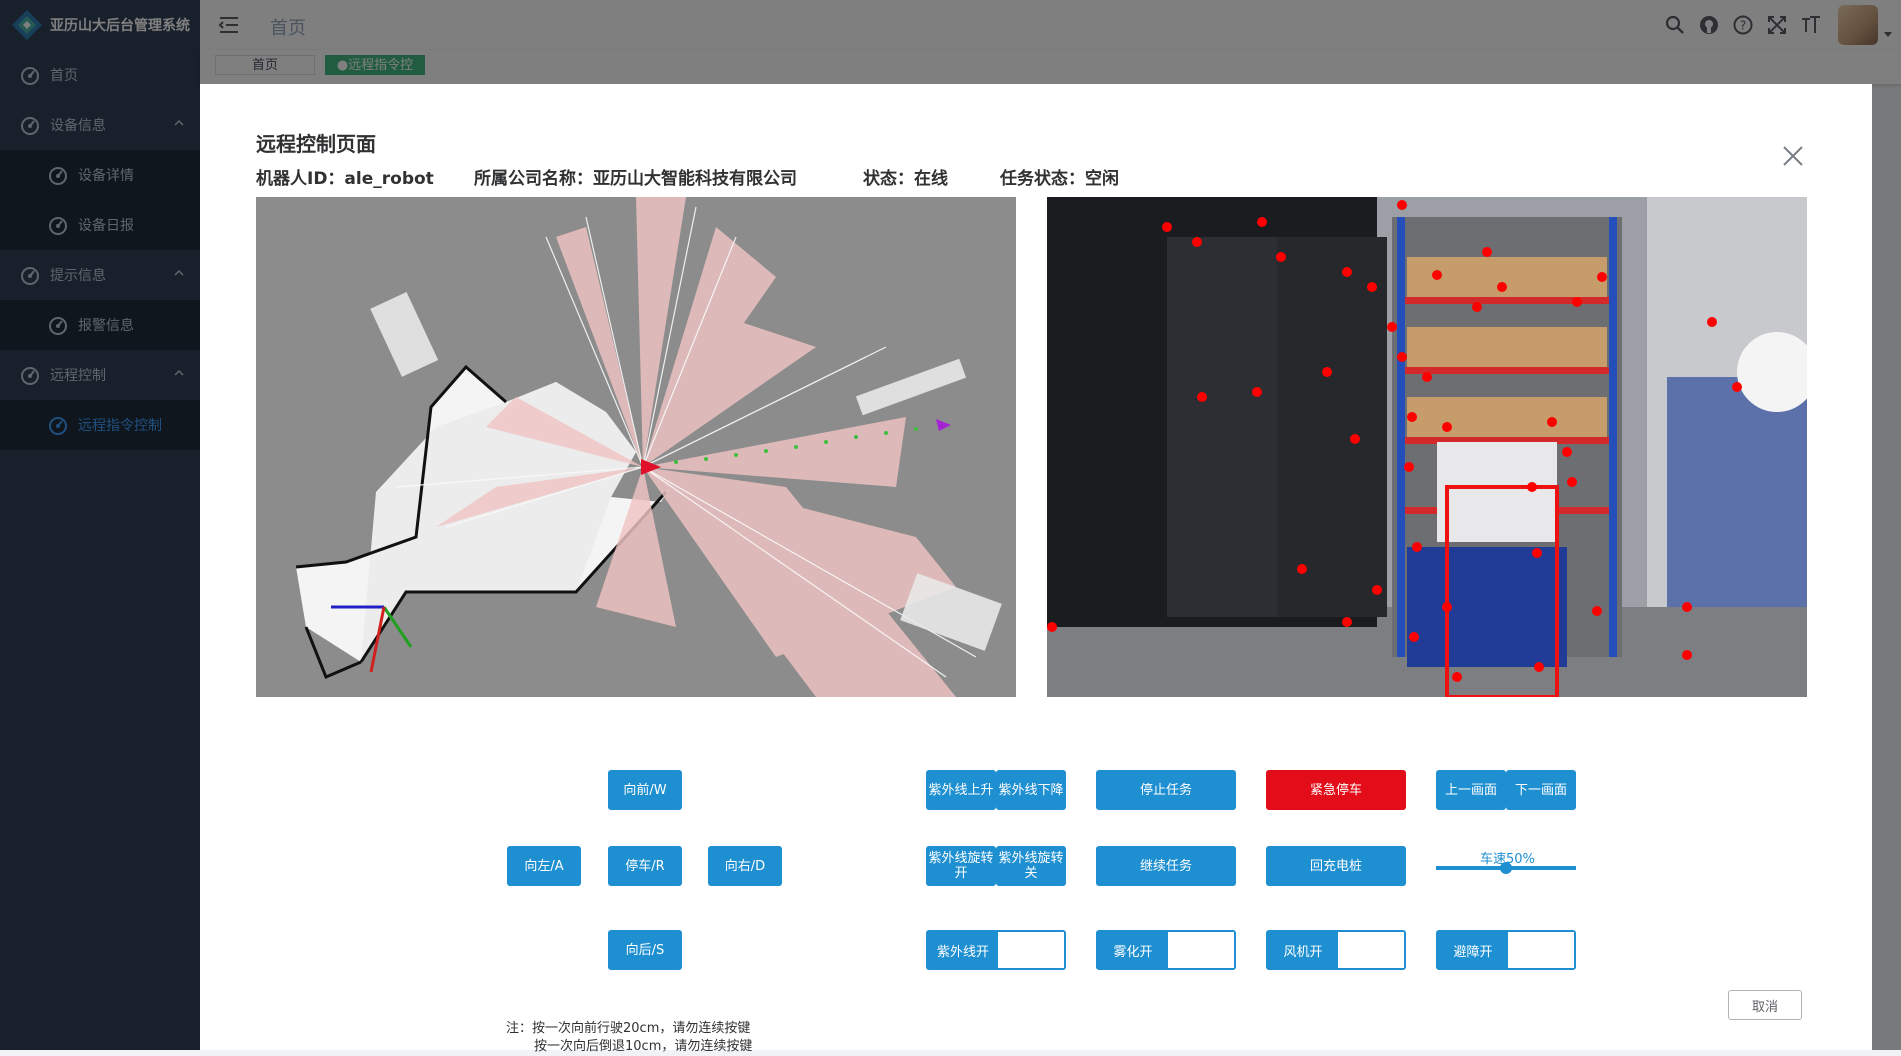 This screenshot has width=1901, height=1056. I want to click on uv-rotate-off-button: 紫外线旋转关, so click(1031, 866).